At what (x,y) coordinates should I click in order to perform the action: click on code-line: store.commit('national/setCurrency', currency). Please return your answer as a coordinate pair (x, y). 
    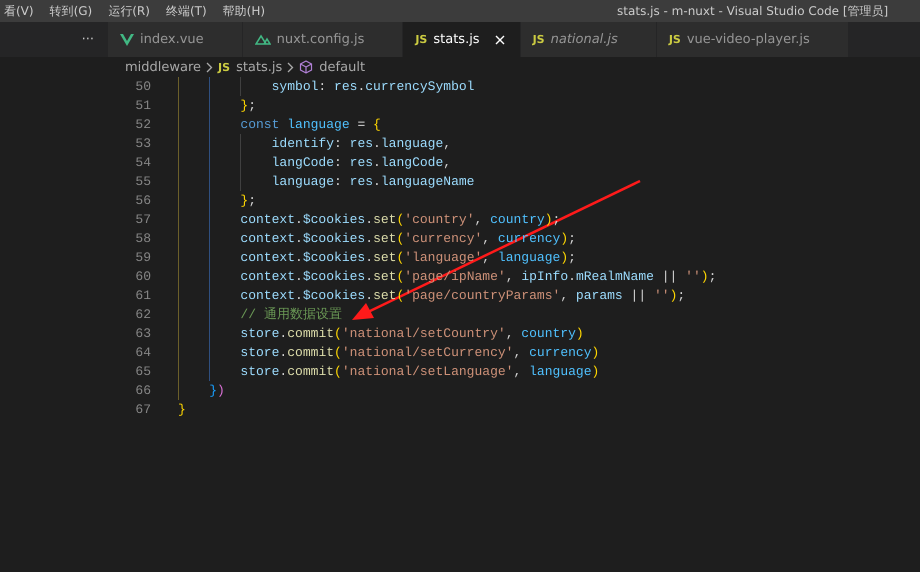
    Looking at the image, I should click on (389, 352).